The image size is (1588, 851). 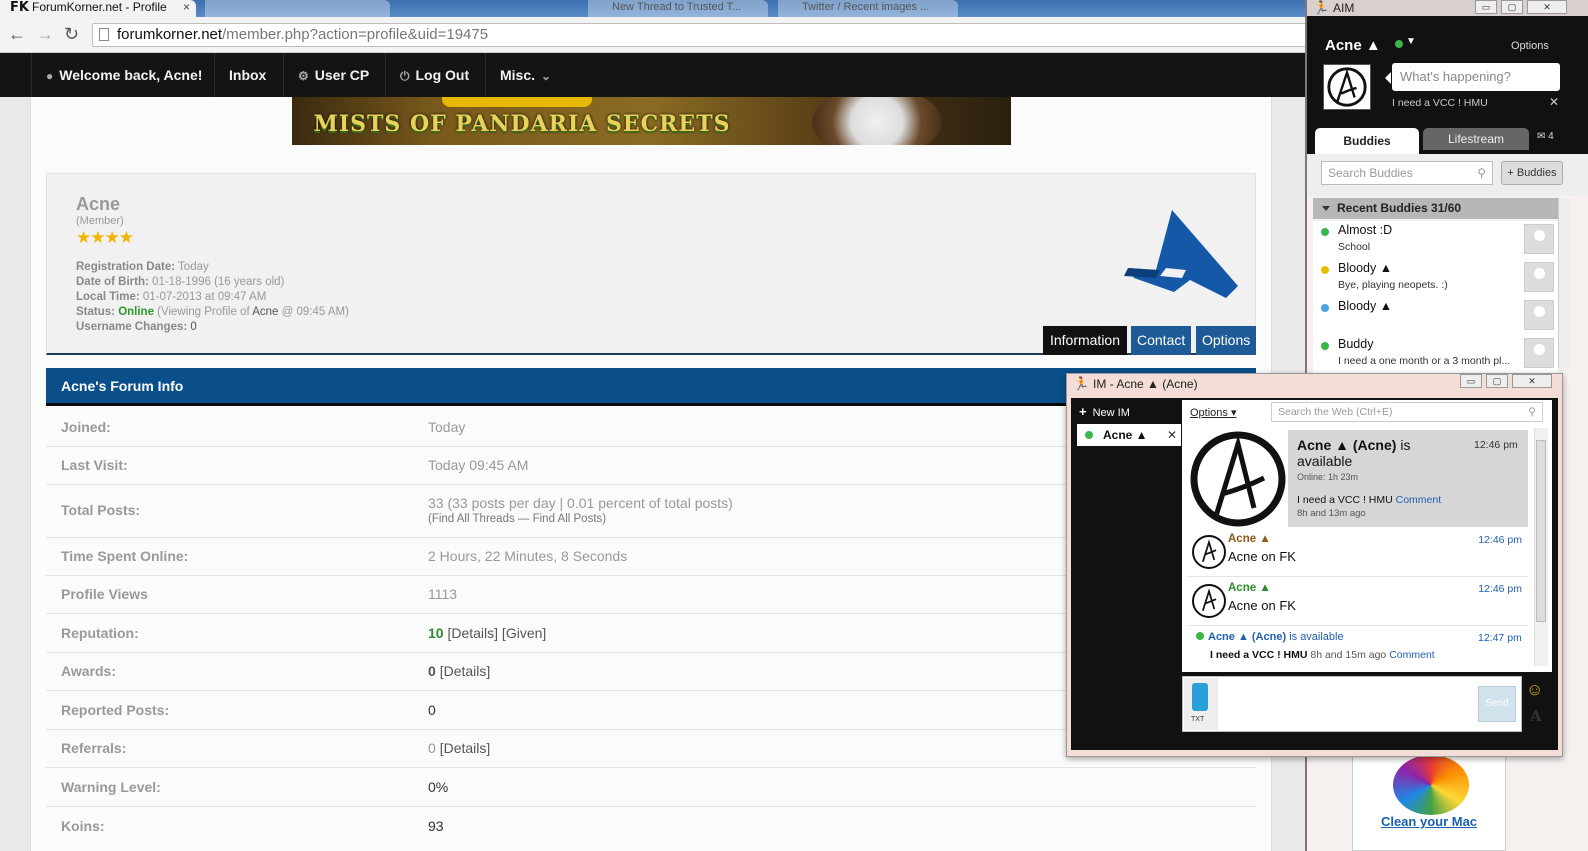 What do you see at coordinates (1172, 435) in the screenshot?
I see `close-icon: ✕` at bounding box center [1172, 435].